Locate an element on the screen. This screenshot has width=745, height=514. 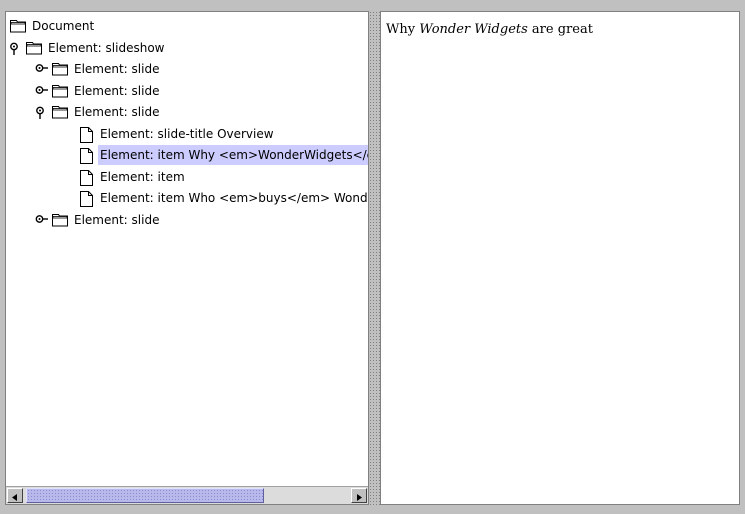
split-pane-divider is located at coordinates (374, 258).